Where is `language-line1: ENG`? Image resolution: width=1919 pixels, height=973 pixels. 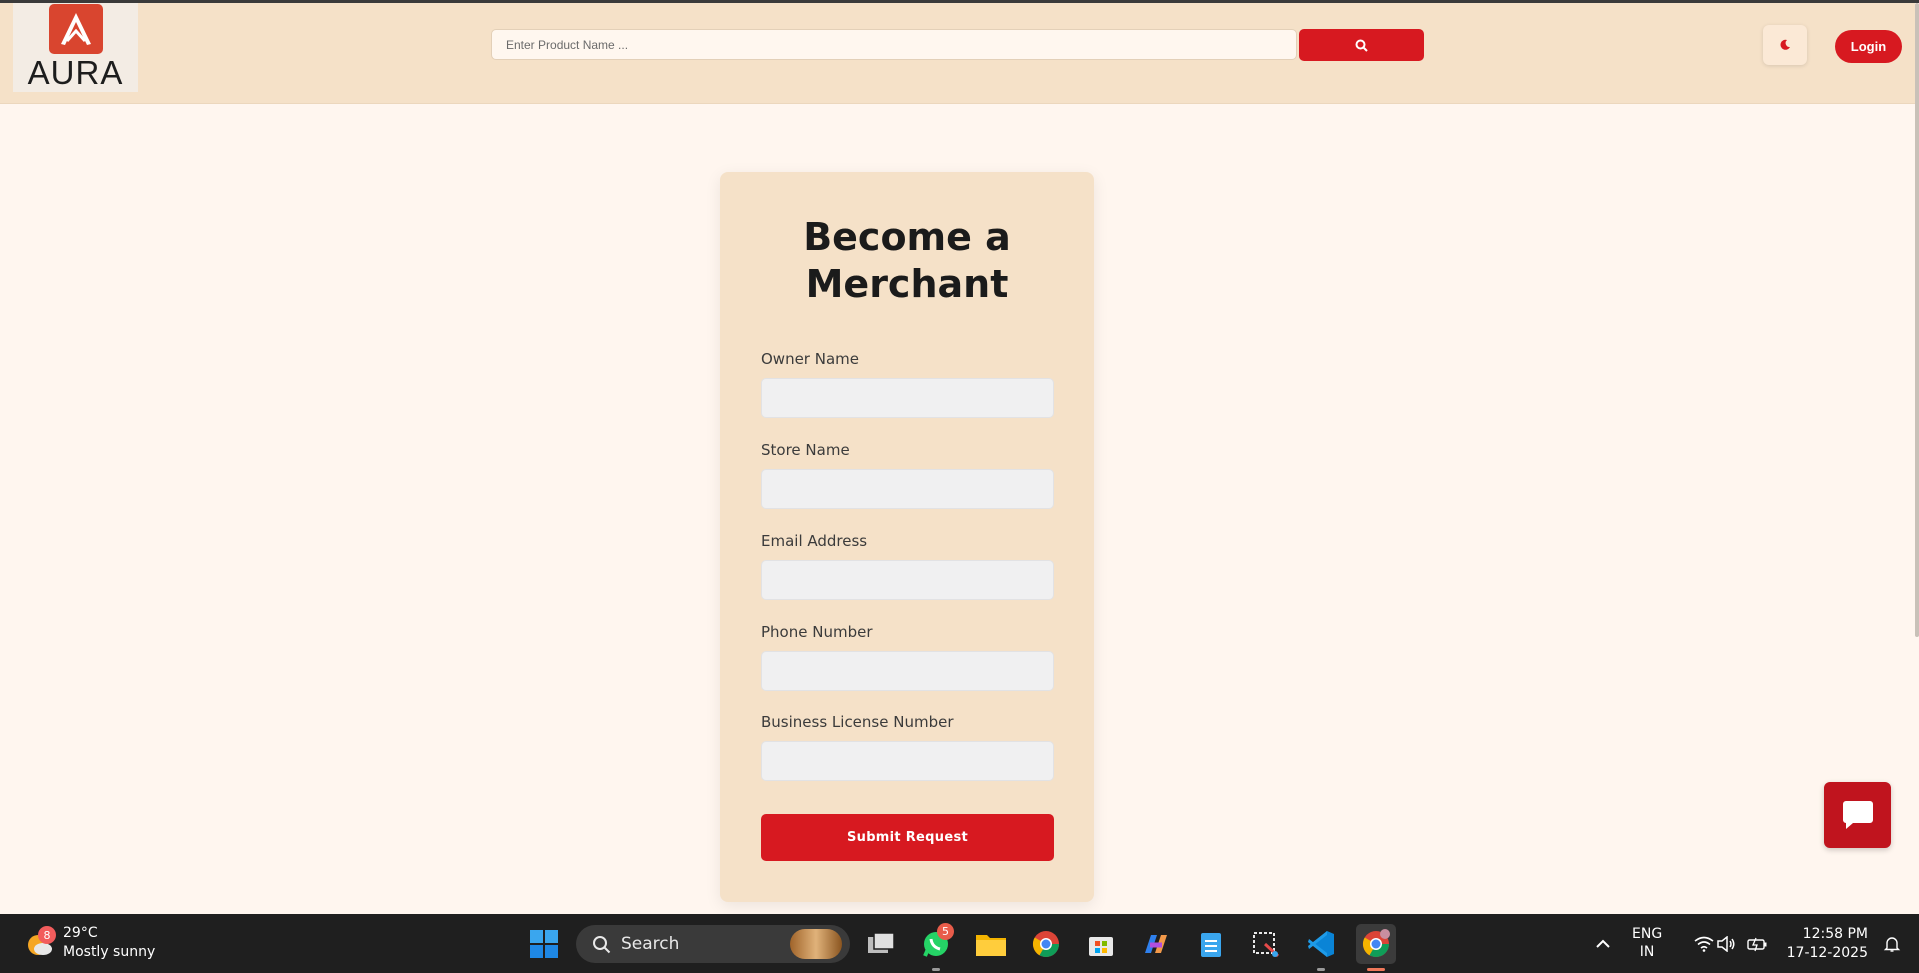 language-line1: ENG is located at coordinates (1647, 934).